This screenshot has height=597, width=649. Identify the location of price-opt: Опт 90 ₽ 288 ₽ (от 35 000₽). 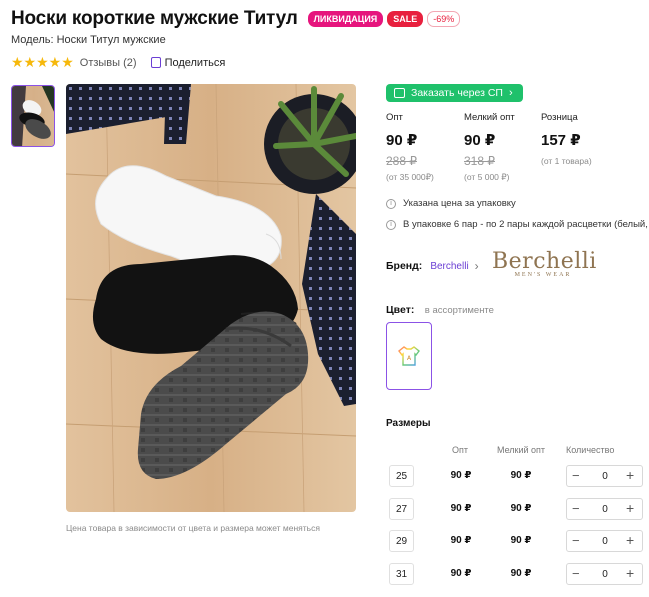
(410, 147).